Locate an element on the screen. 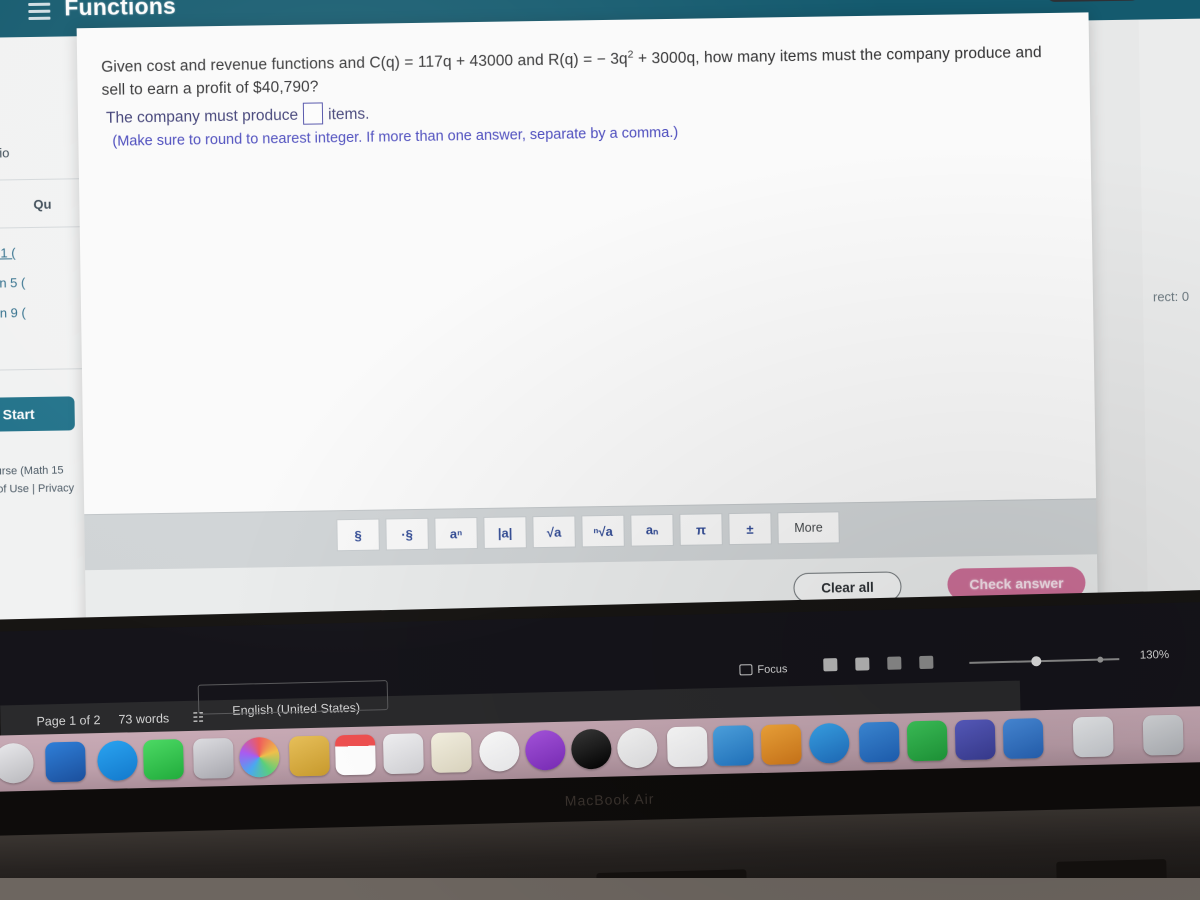  web-layout-view-icon is located at coordinates (862, 664).